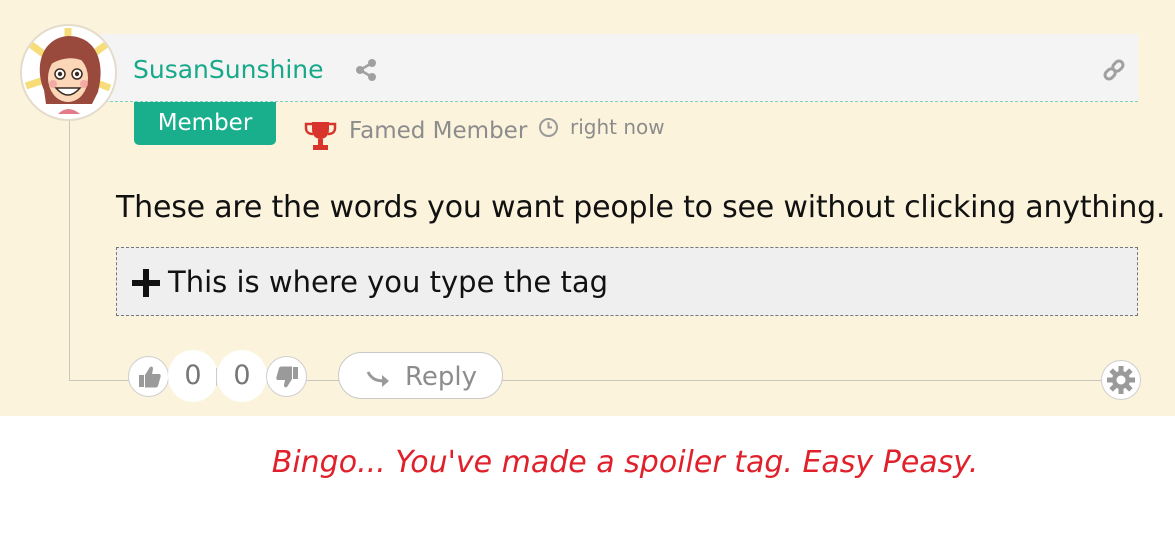 This screenshot has width=1175, height=548. What do you see at coordinates (69, 249) in the screenshot?
I see `thread-line` at bounding box center [69, 249].